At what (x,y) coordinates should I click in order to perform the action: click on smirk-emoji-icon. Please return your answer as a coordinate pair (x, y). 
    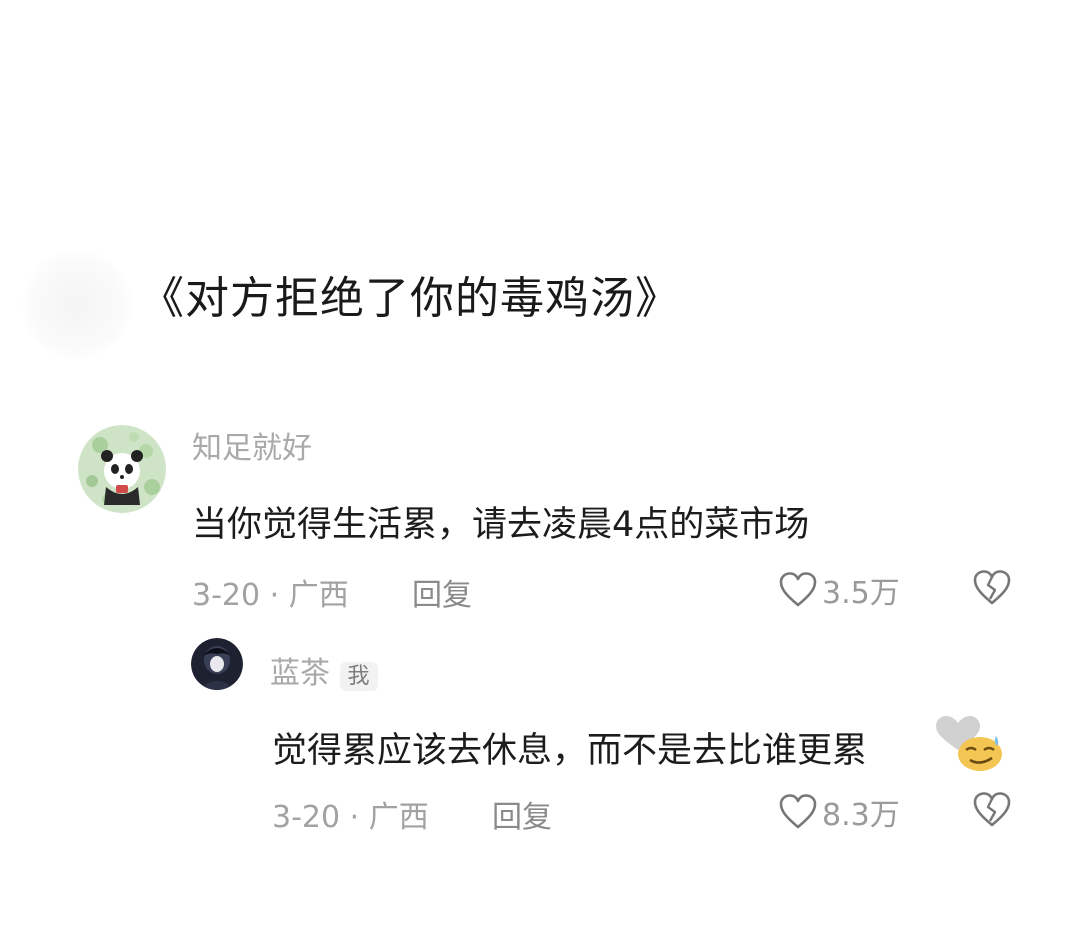
    Looking at the image, I should click on (966, 741).